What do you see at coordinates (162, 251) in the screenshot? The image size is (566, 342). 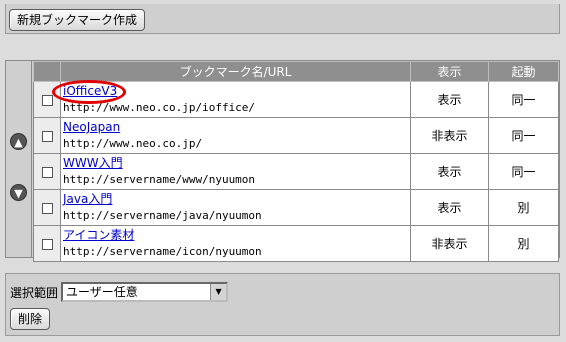 I see `bookmark-url: http://servername/icon/nyuumon` at bounding box center [162, 251].